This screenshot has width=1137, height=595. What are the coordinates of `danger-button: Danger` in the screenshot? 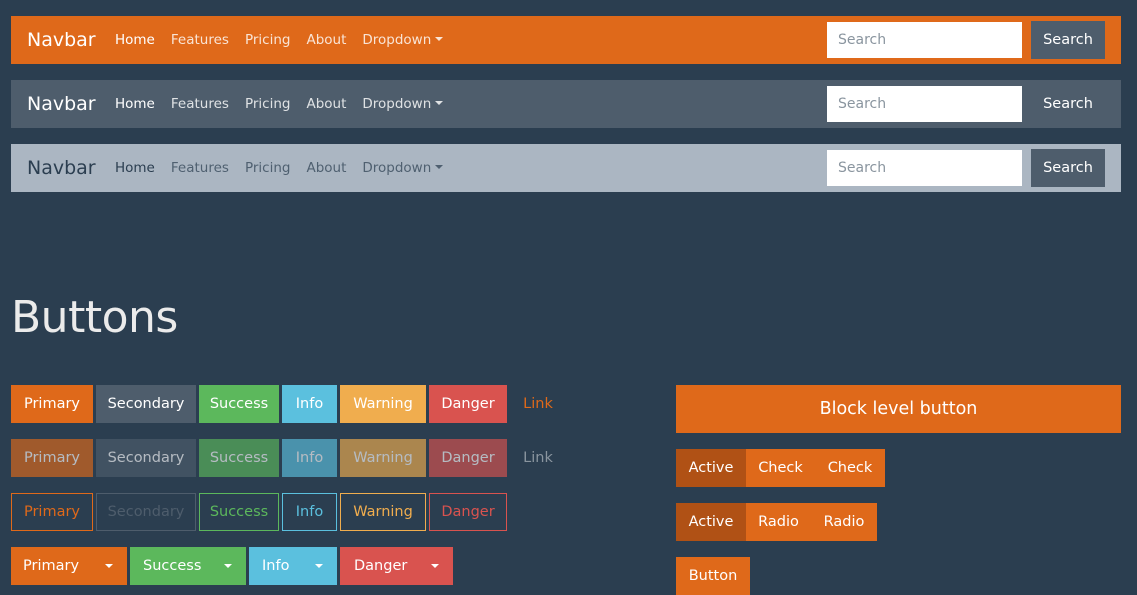 It's located at (468, 404).